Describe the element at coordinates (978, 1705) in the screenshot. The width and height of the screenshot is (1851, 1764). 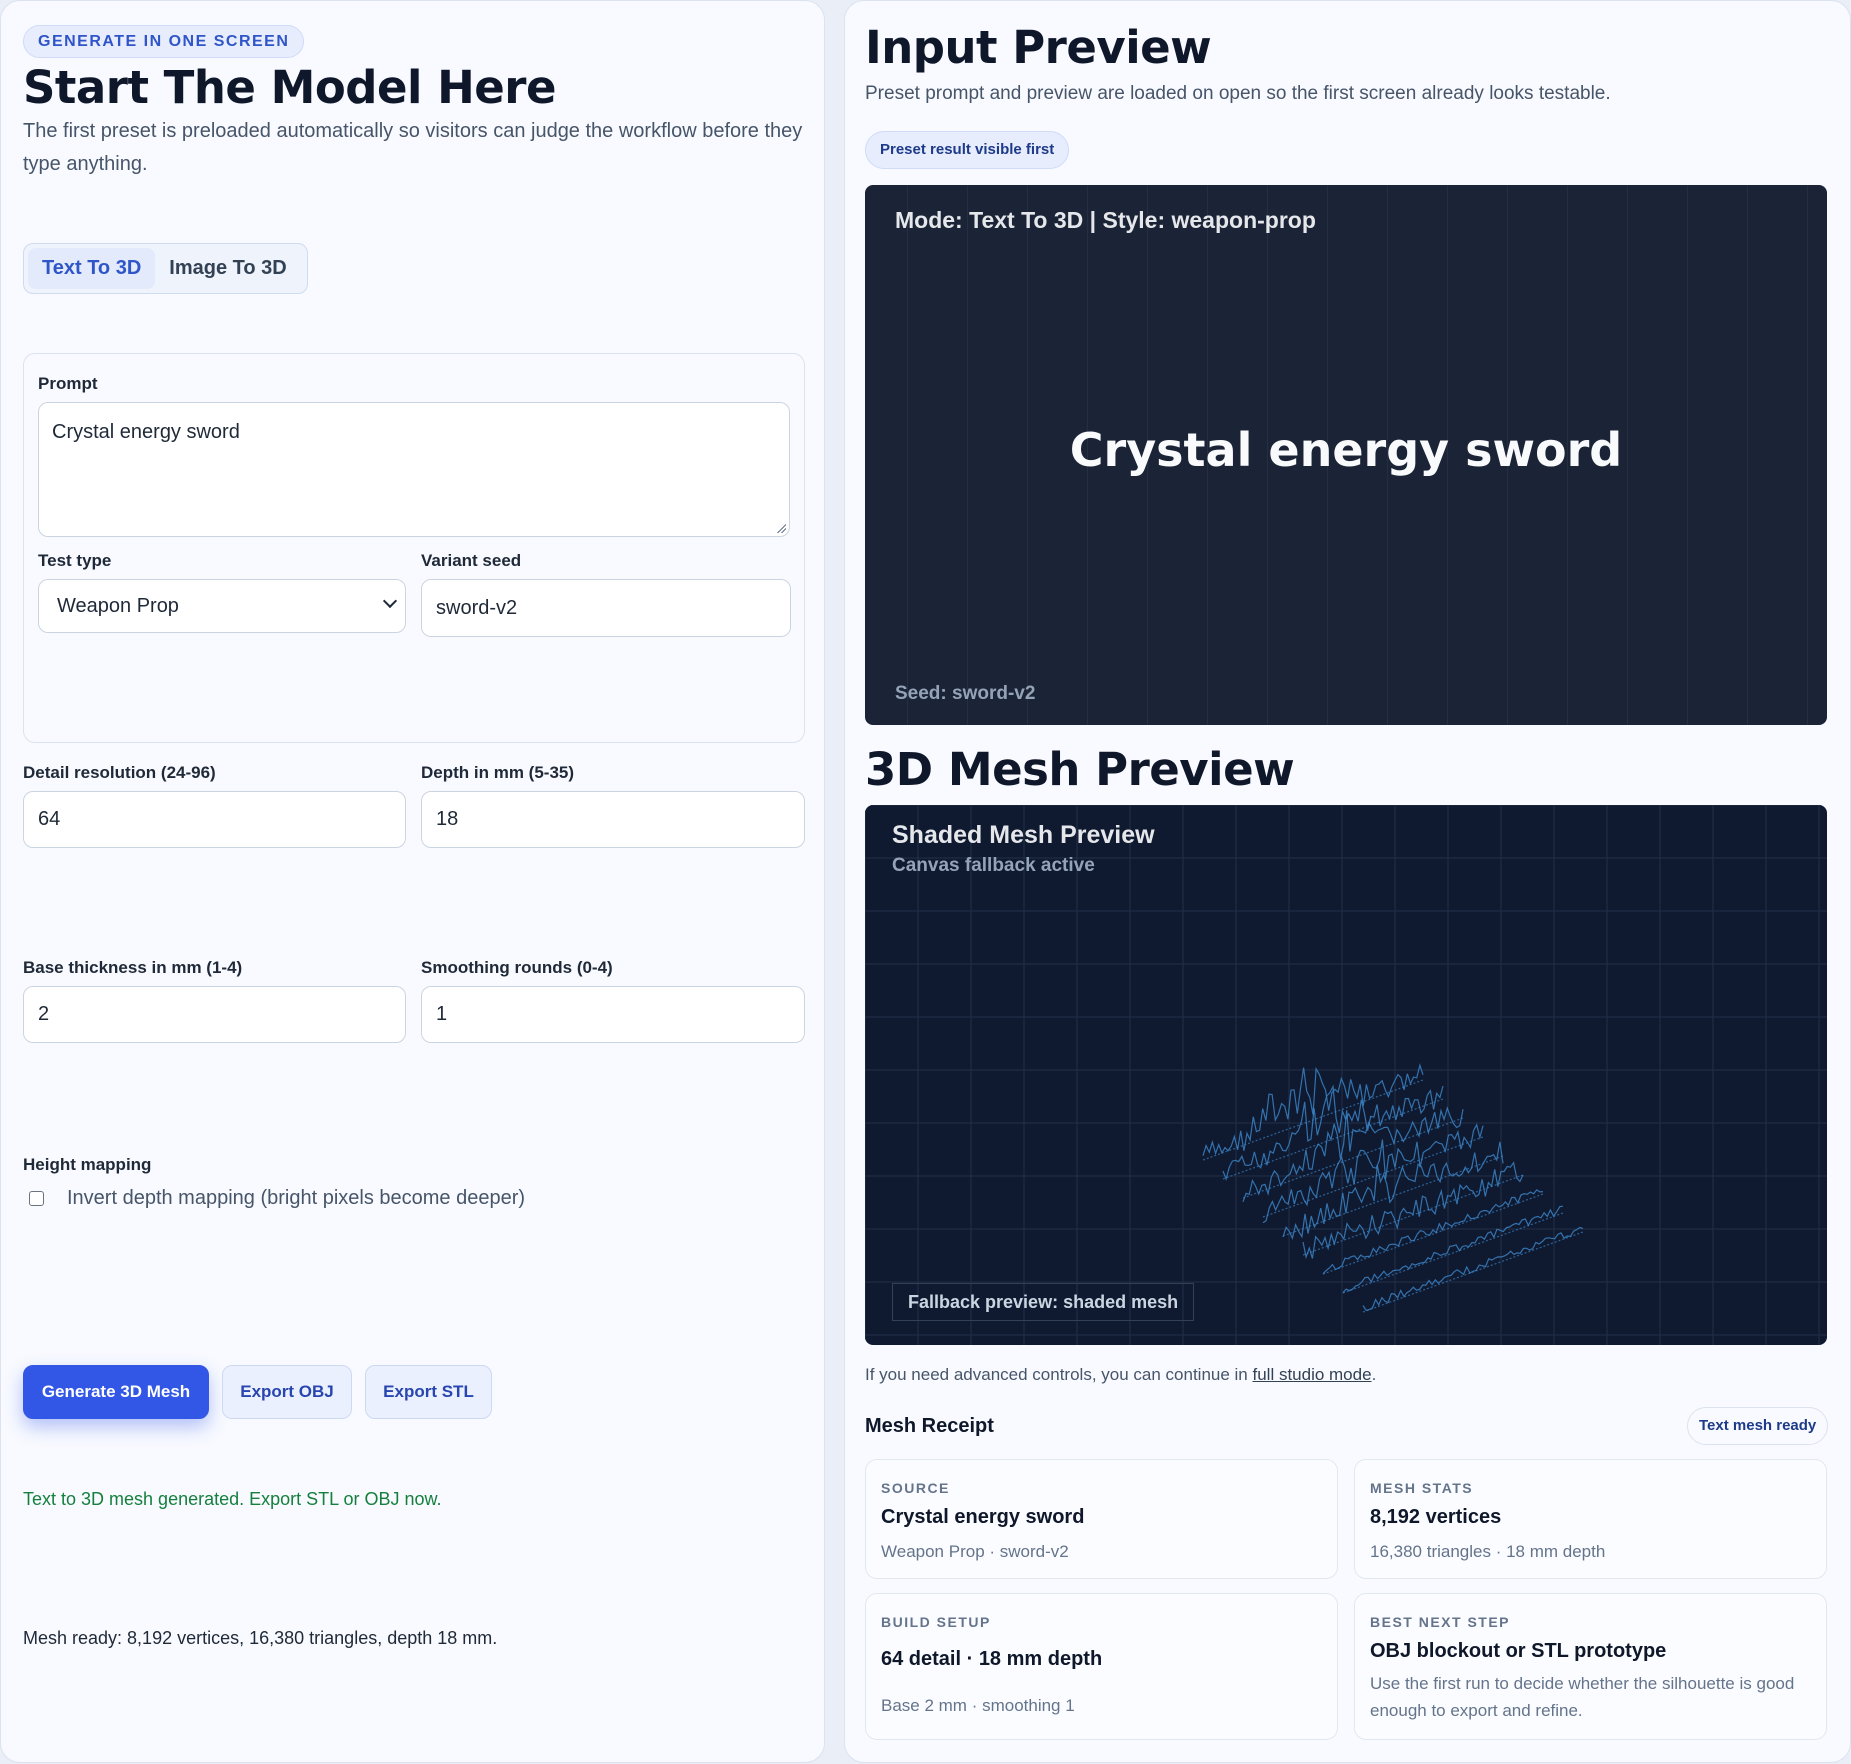
I see `card-sub: Base 2 mm · smoothing 1` at that location.